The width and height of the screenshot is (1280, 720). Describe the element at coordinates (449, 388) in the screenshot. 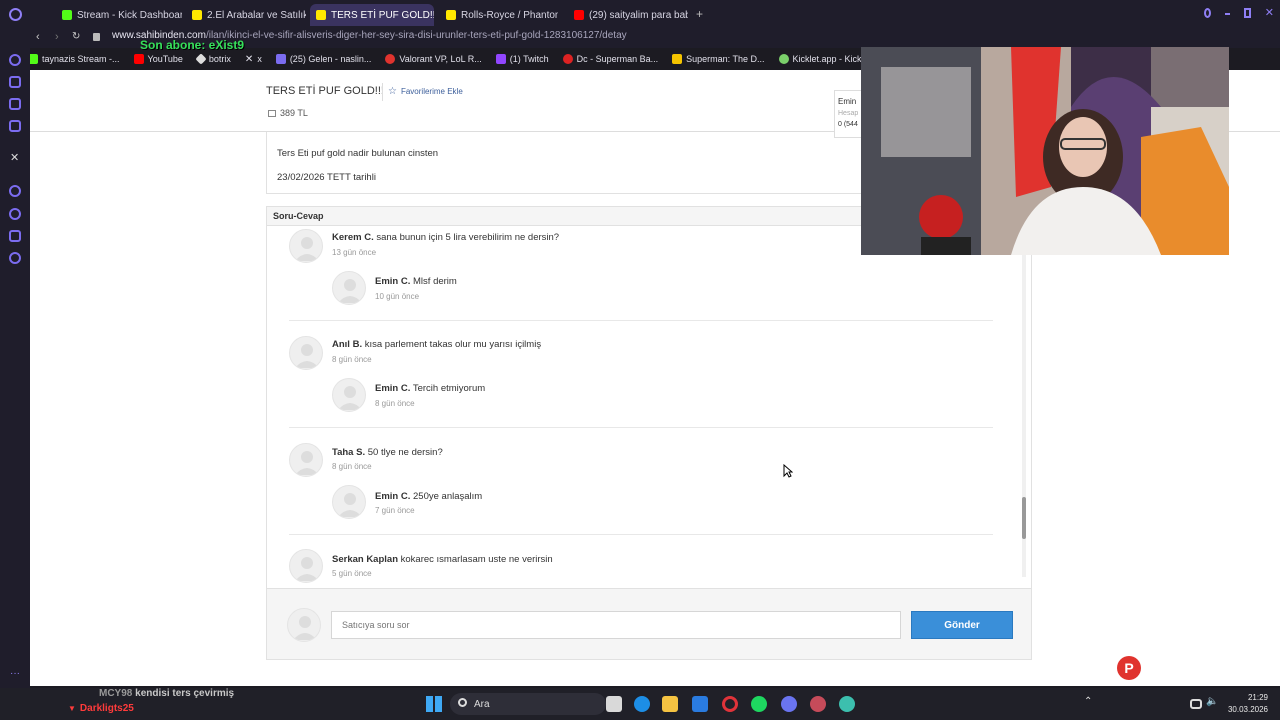

I see `answer-body: Tercih etmiyorum` at that location.